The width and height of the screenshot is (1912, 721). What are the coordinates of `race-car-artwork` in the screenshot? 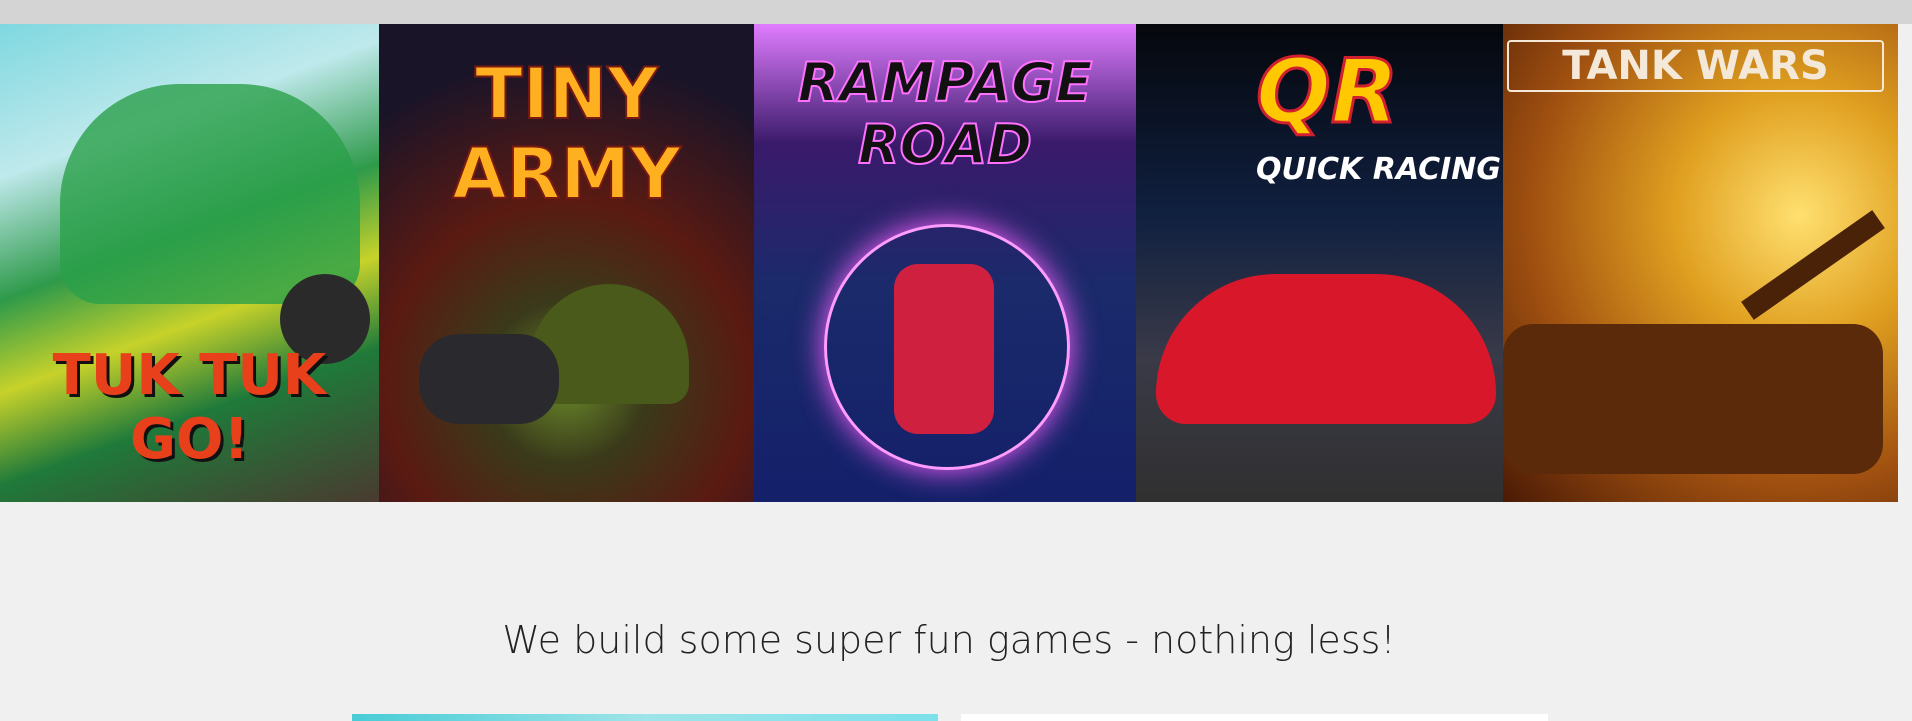 It's located at (1326, 349).